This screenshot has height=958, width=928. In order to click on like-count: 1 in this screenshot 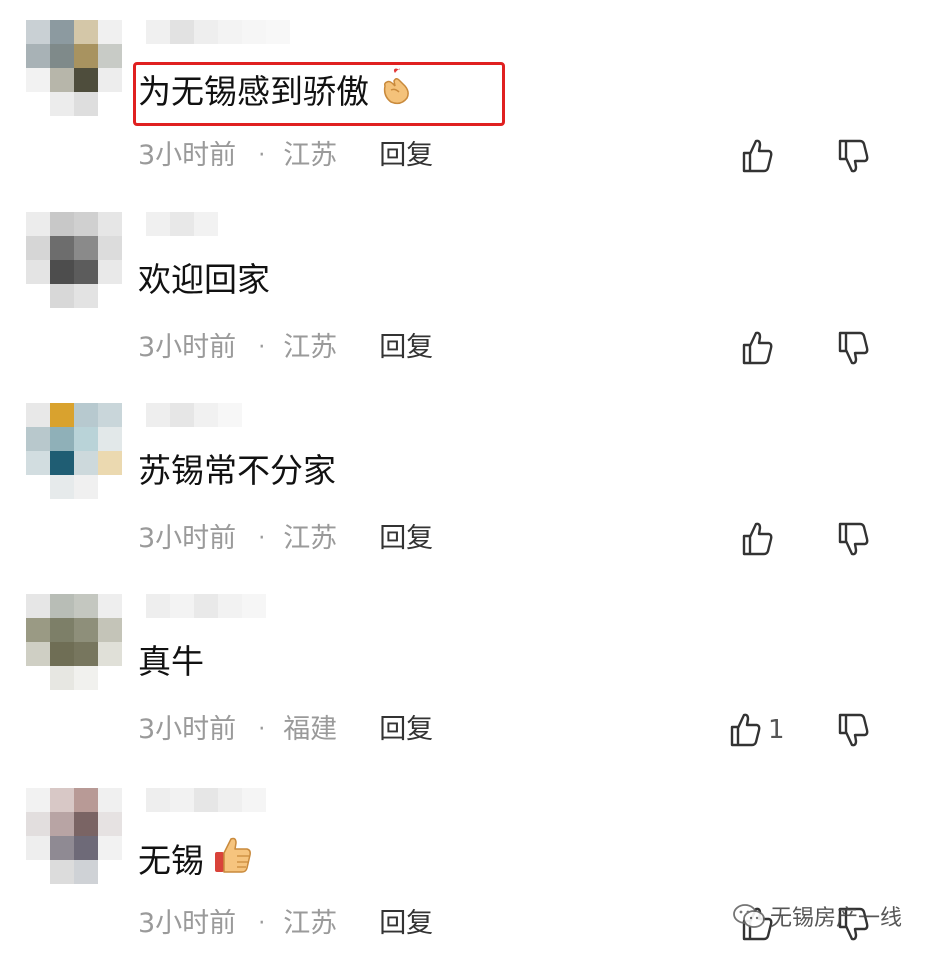, I will do `click(776, 730)`.